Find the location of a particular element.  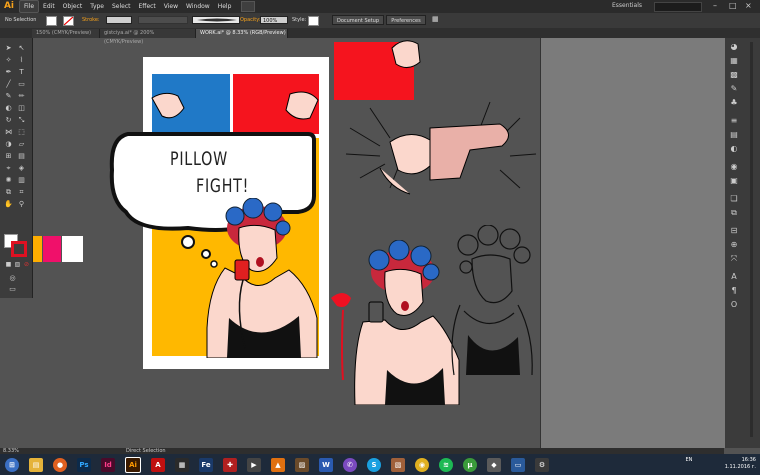

media-icon: ▶ is located at coordinates (254, 464).